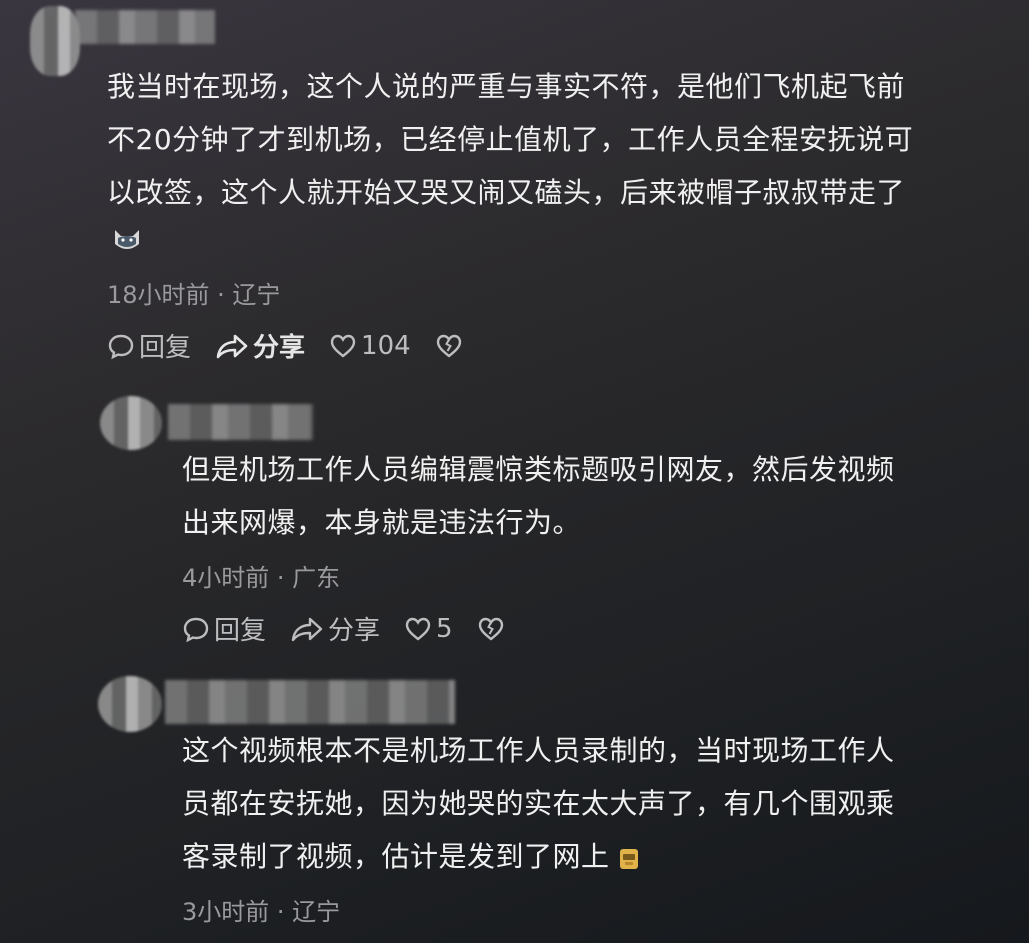  I want to click on comment-text-last-line: 客录制了视频，估计是发到了网上, so click(396, 856).